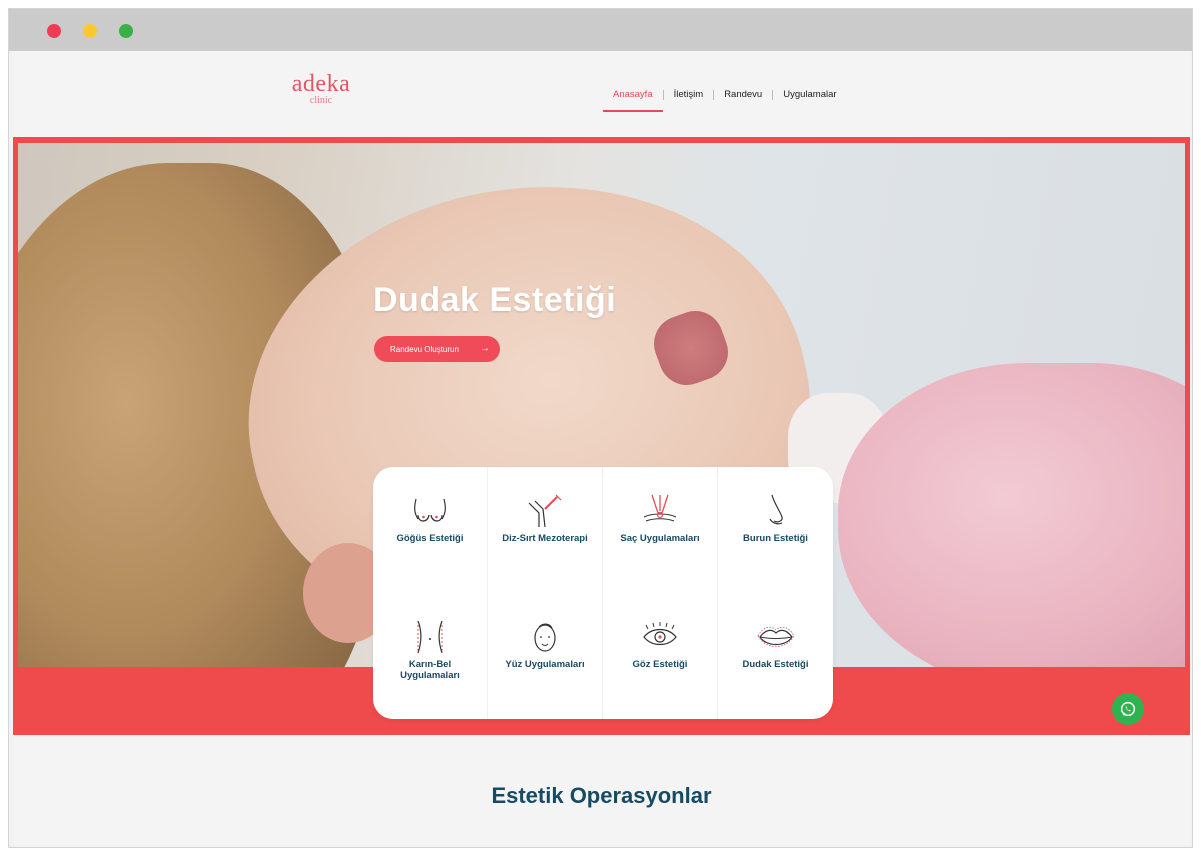  I want to click on service-label: Göğüs Estetiği, so click(430, 538).